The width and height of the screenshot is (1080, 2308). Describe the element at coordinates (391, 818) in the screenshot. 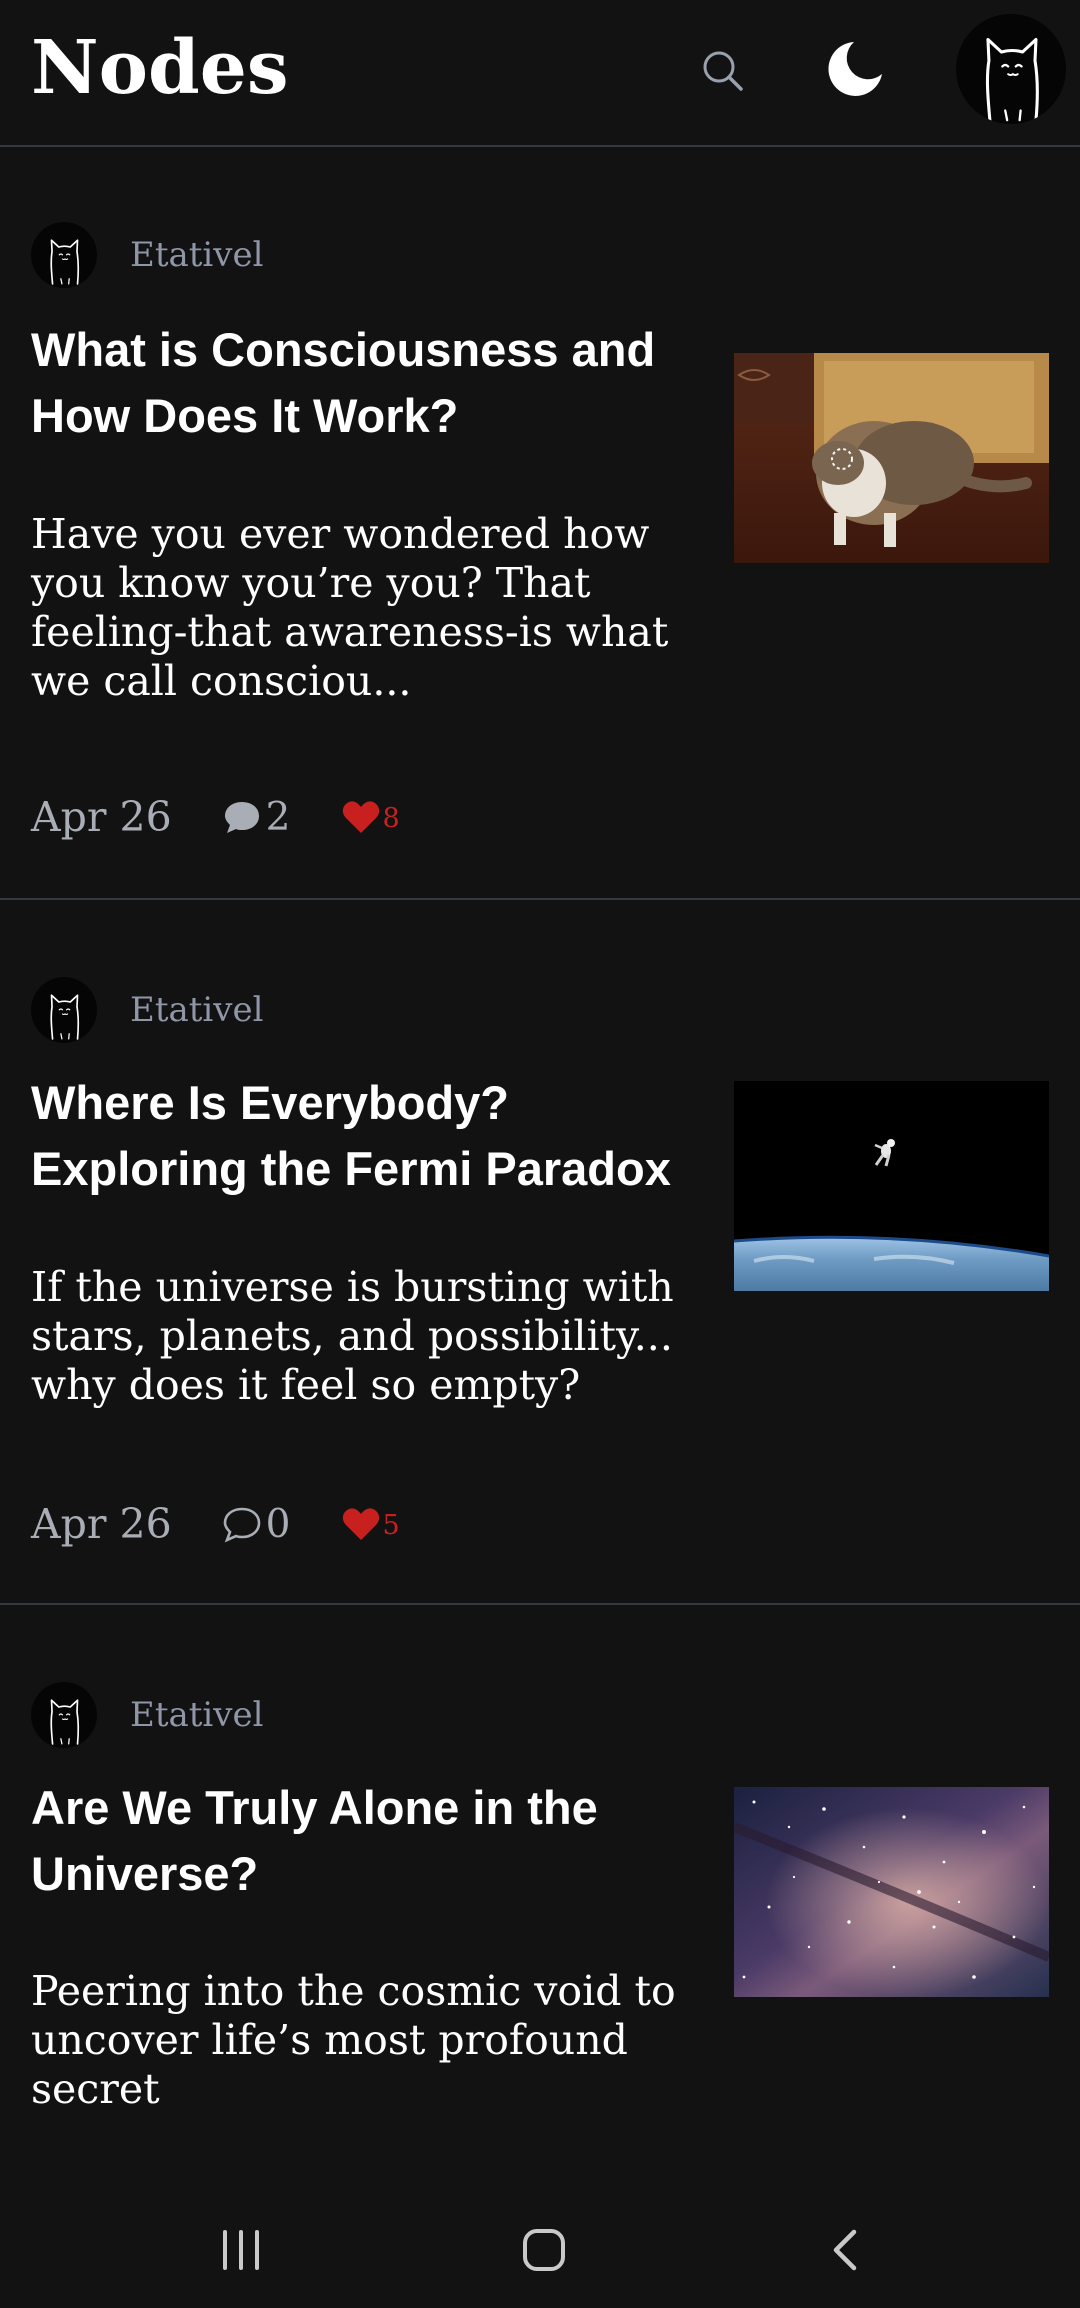

I see `like-count: 8` at that location.